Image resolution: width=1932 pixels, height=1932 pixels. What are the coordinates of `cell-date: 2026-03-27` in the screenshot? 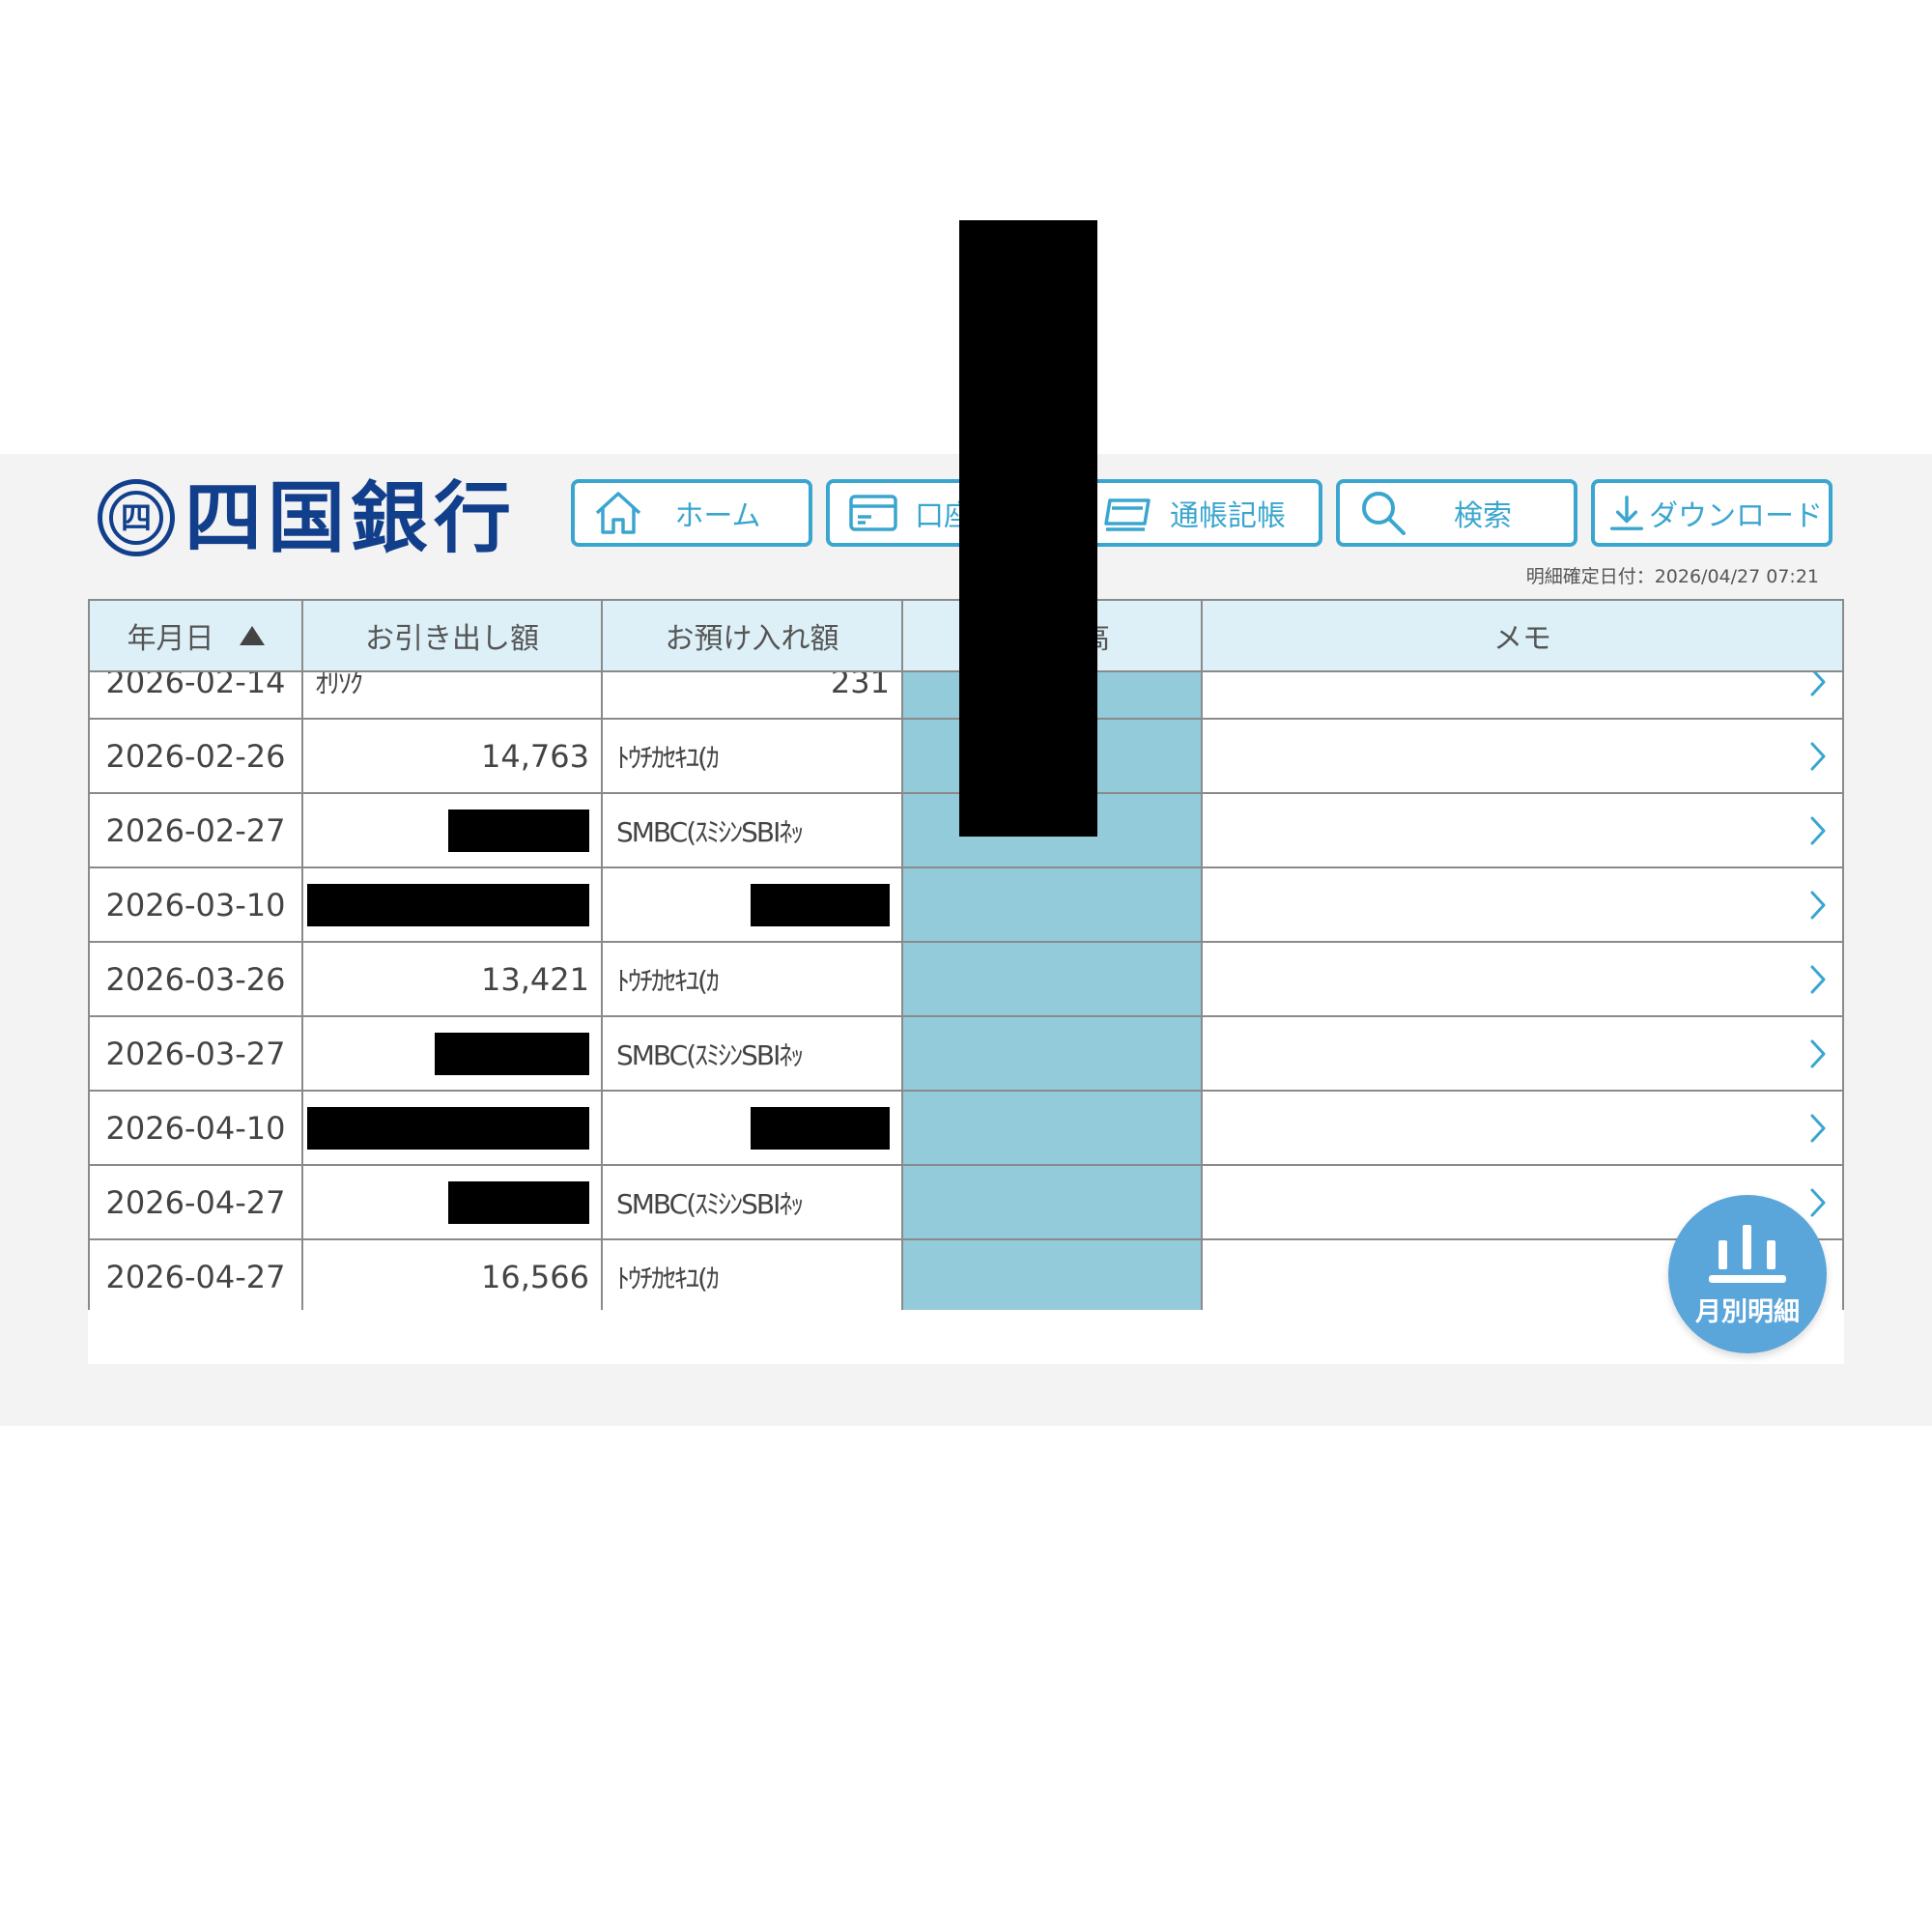 It's located at (194, 1053).